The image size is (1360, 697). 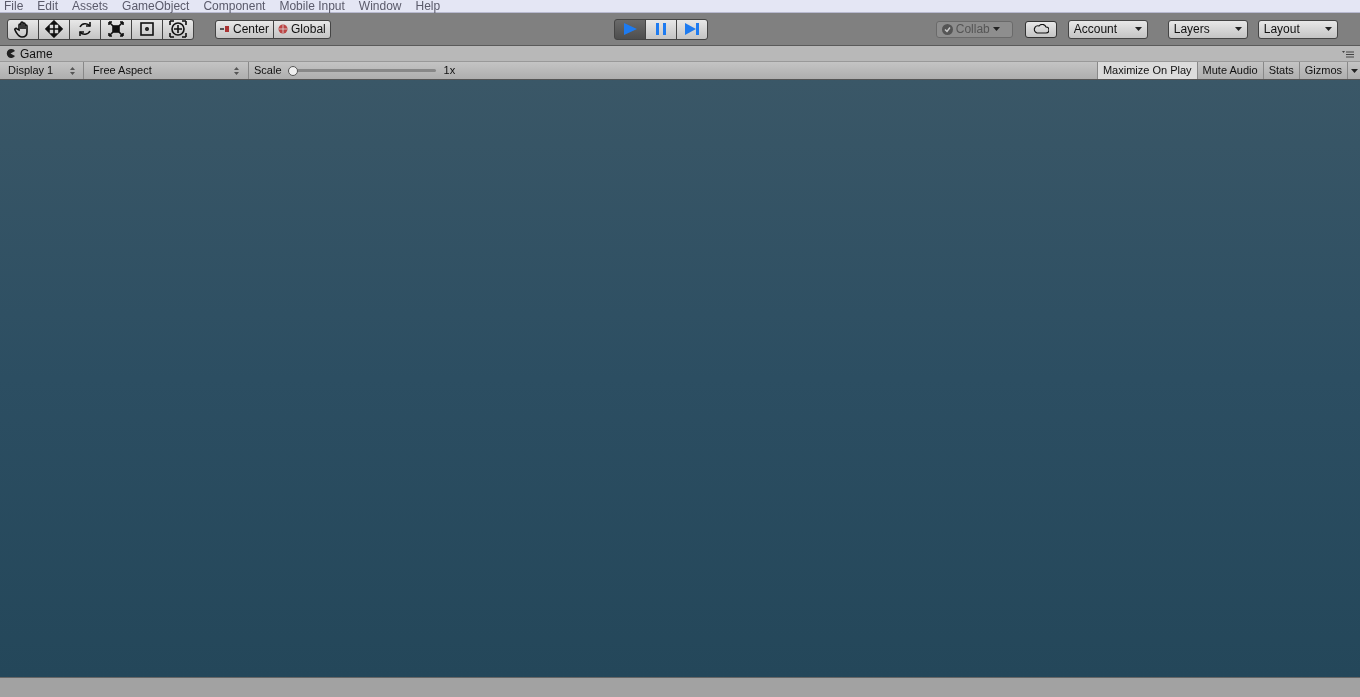 What do you see at coordinates (1207, 29) in the screenshot?
I see `toolbar-dropdown: Layers` at bounding box center [1207, 29].